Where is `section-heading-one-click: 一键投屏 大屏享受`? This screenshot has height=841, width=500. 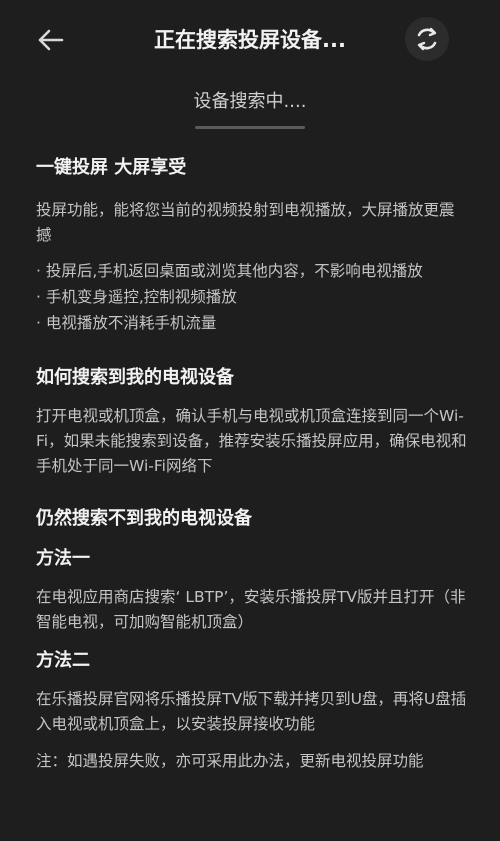
section-heading-one-click: 一键投屏 大屏享受 is located at coordinates (111, 167).